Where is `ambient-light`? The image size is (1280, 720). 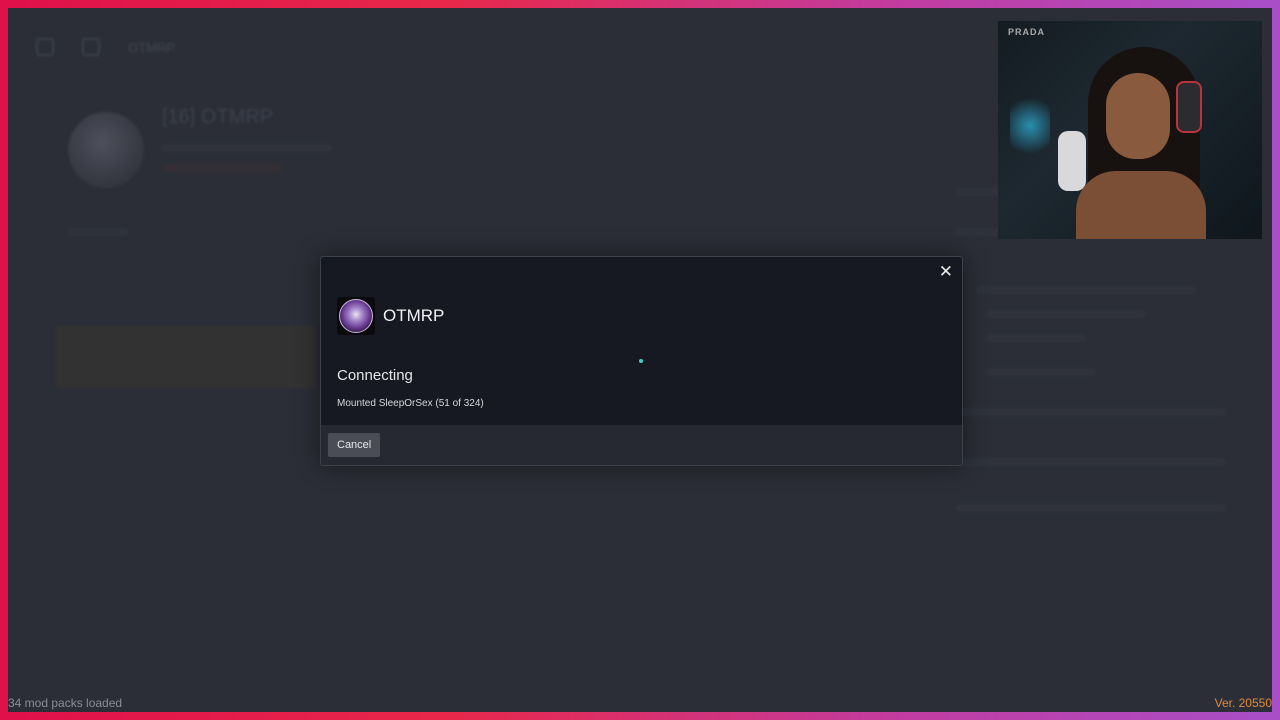 ambient-light is located at coordinates (1030, 126).